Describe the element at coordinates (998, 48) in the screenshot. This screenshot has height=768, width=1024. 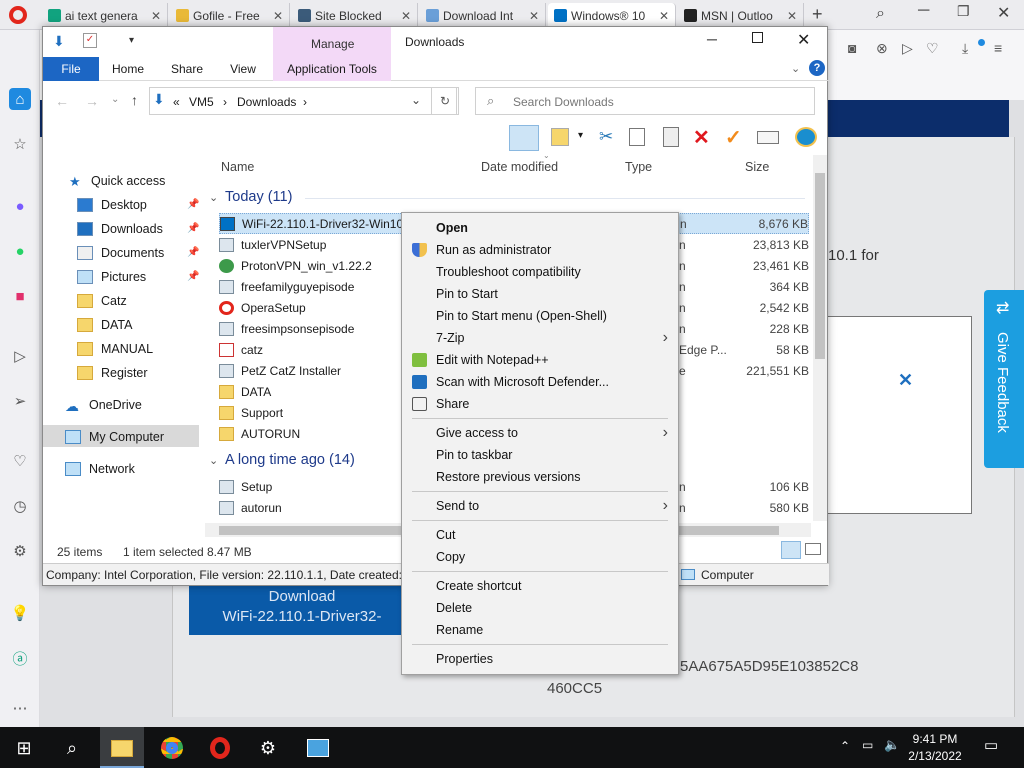
I see `menu-icon: ≡` at that location.